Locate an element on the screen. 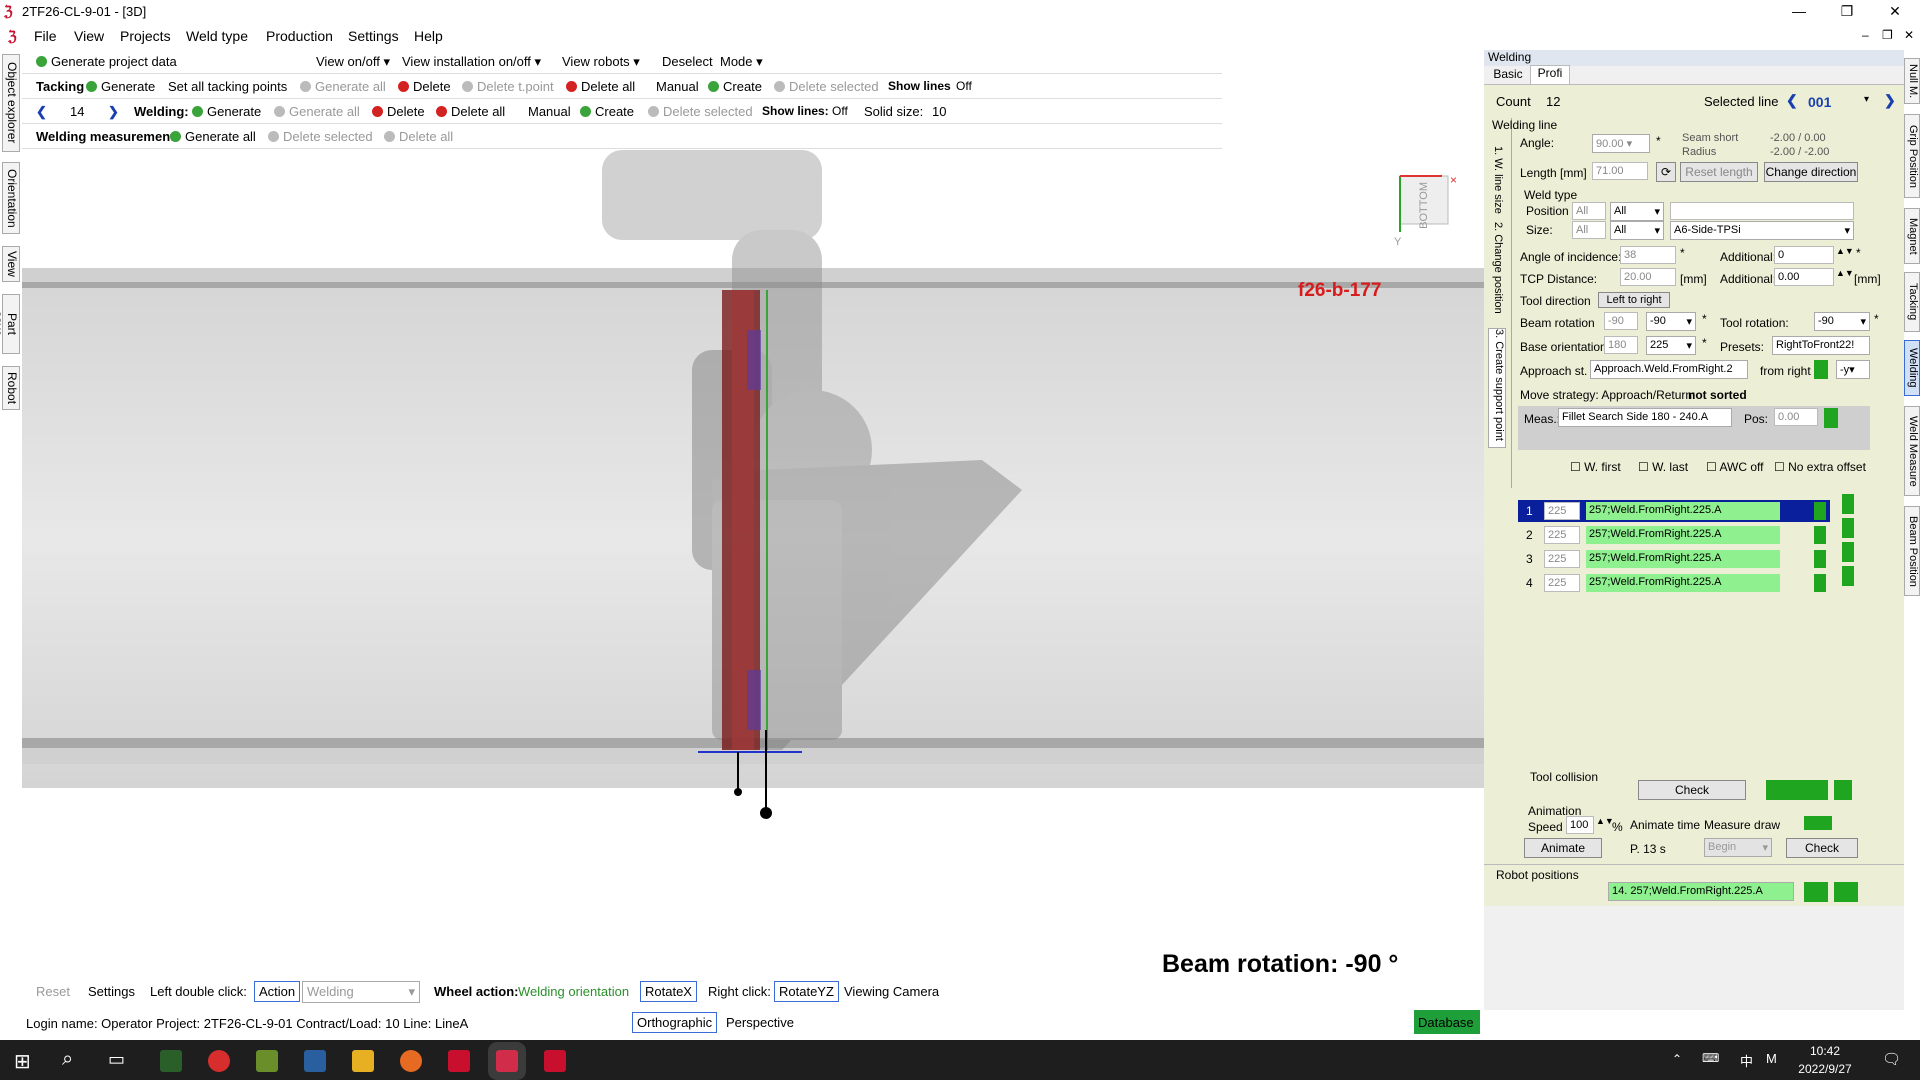  clock-date: 2022/9/27 is located at coordinates (1825, 1069).